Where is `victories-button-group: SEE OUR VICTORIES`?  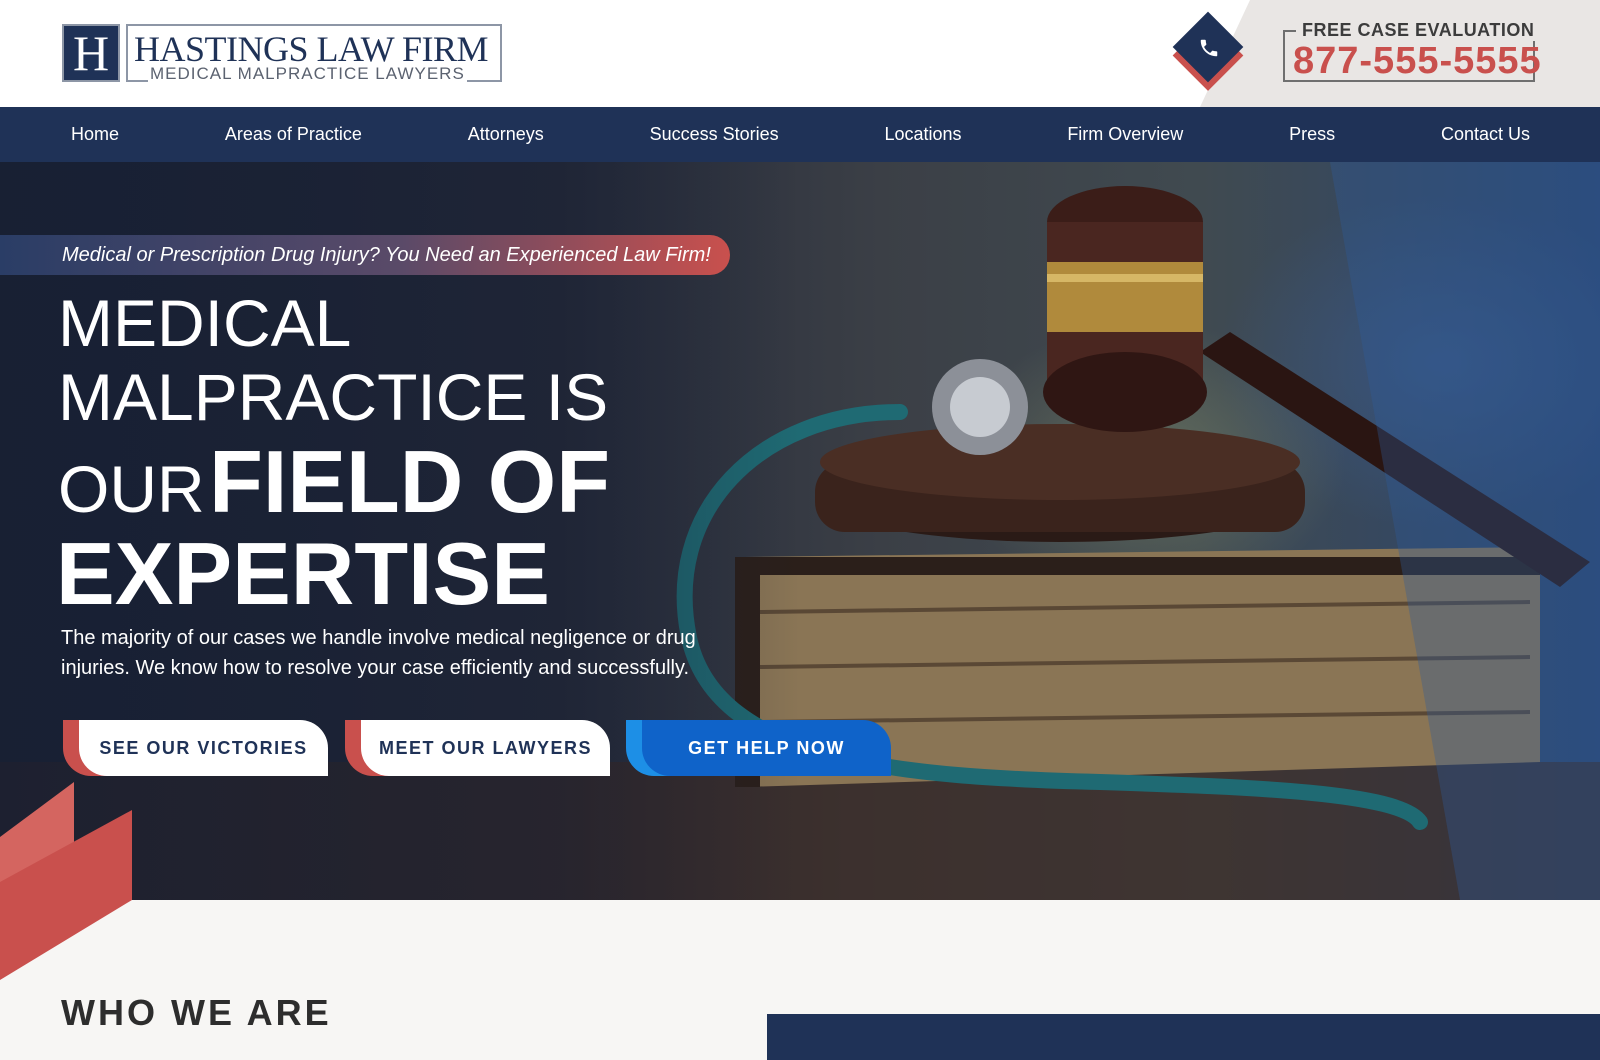
victories-button-group: SEE OUR VICTORIES is located at coordinates (195, 748).